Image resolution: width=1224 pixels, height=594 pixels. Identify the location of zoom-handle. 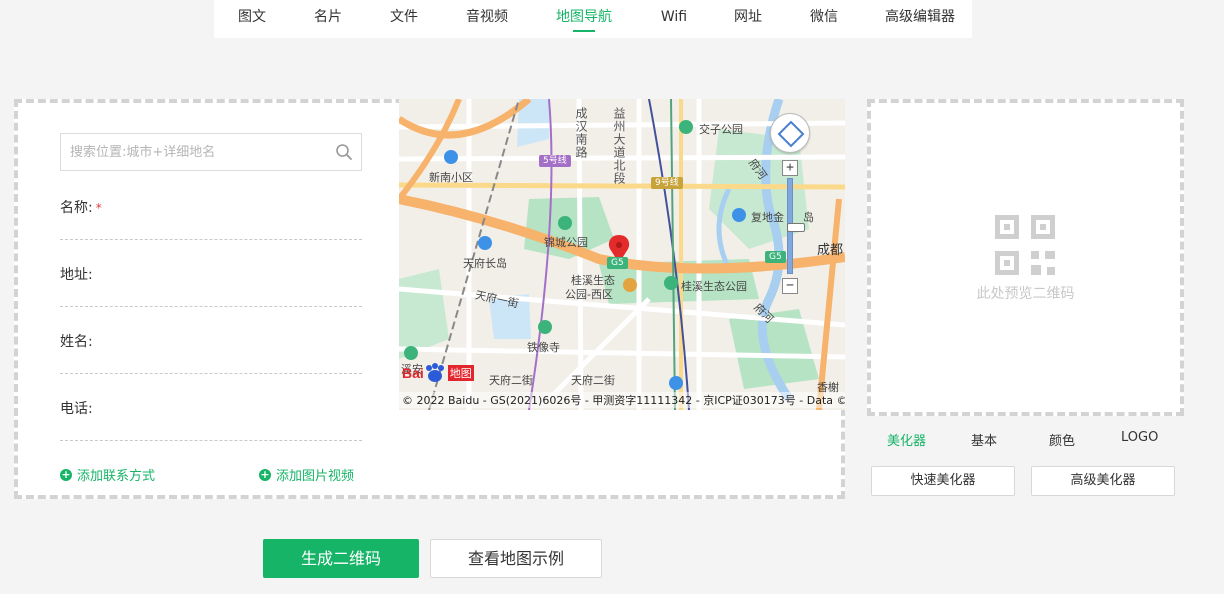
(796, 227).